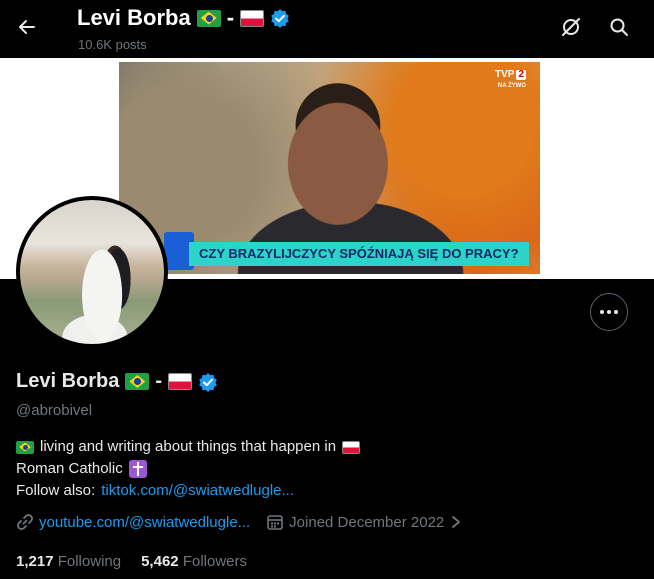 The width and height of the screenshot is (654, 579). What do you see at coordinates (504, 74) in the screenshot?
I see `tv-channel-name: TVP` at bounding box center [504, 74].